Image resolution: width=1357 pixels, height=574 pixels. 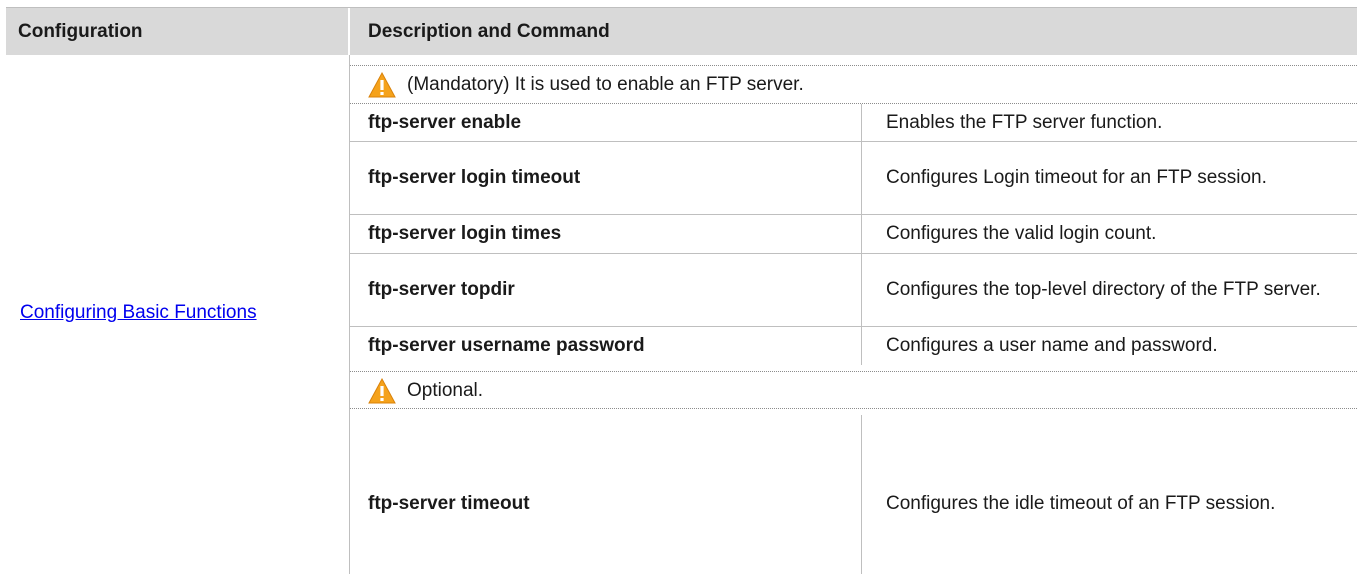 What do you see at coordinates (606, 234) in the screenshot?
I see `command-cell: ftp-server login times` at bounding box center [606, 234].